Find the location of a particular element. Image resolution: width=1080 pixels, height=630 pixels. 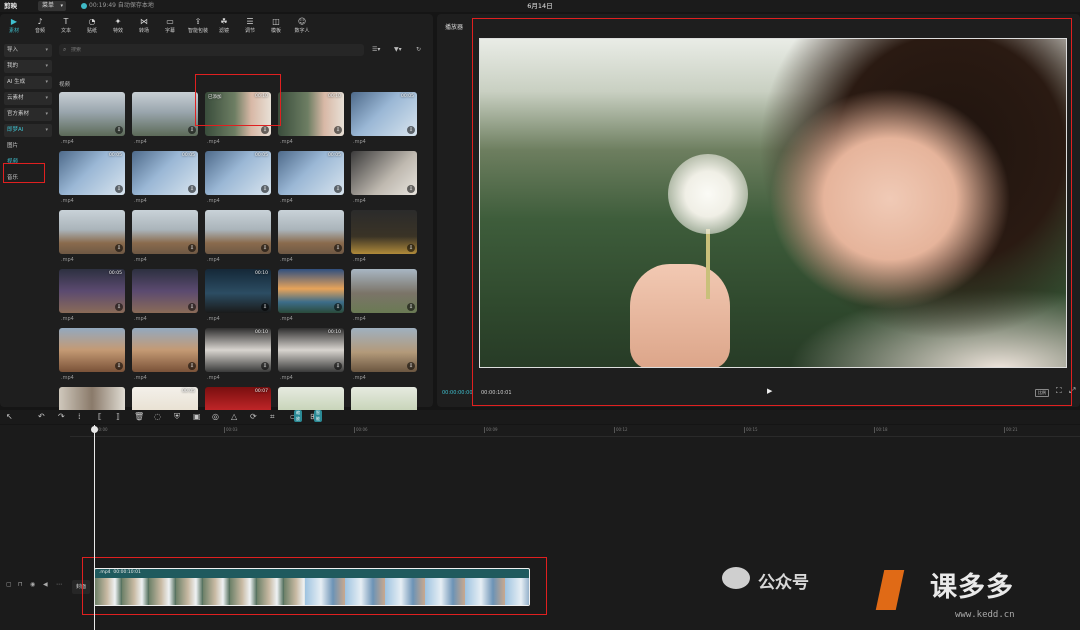

tab-effects: ✦ 特效 is located at coordinates (118, 27).